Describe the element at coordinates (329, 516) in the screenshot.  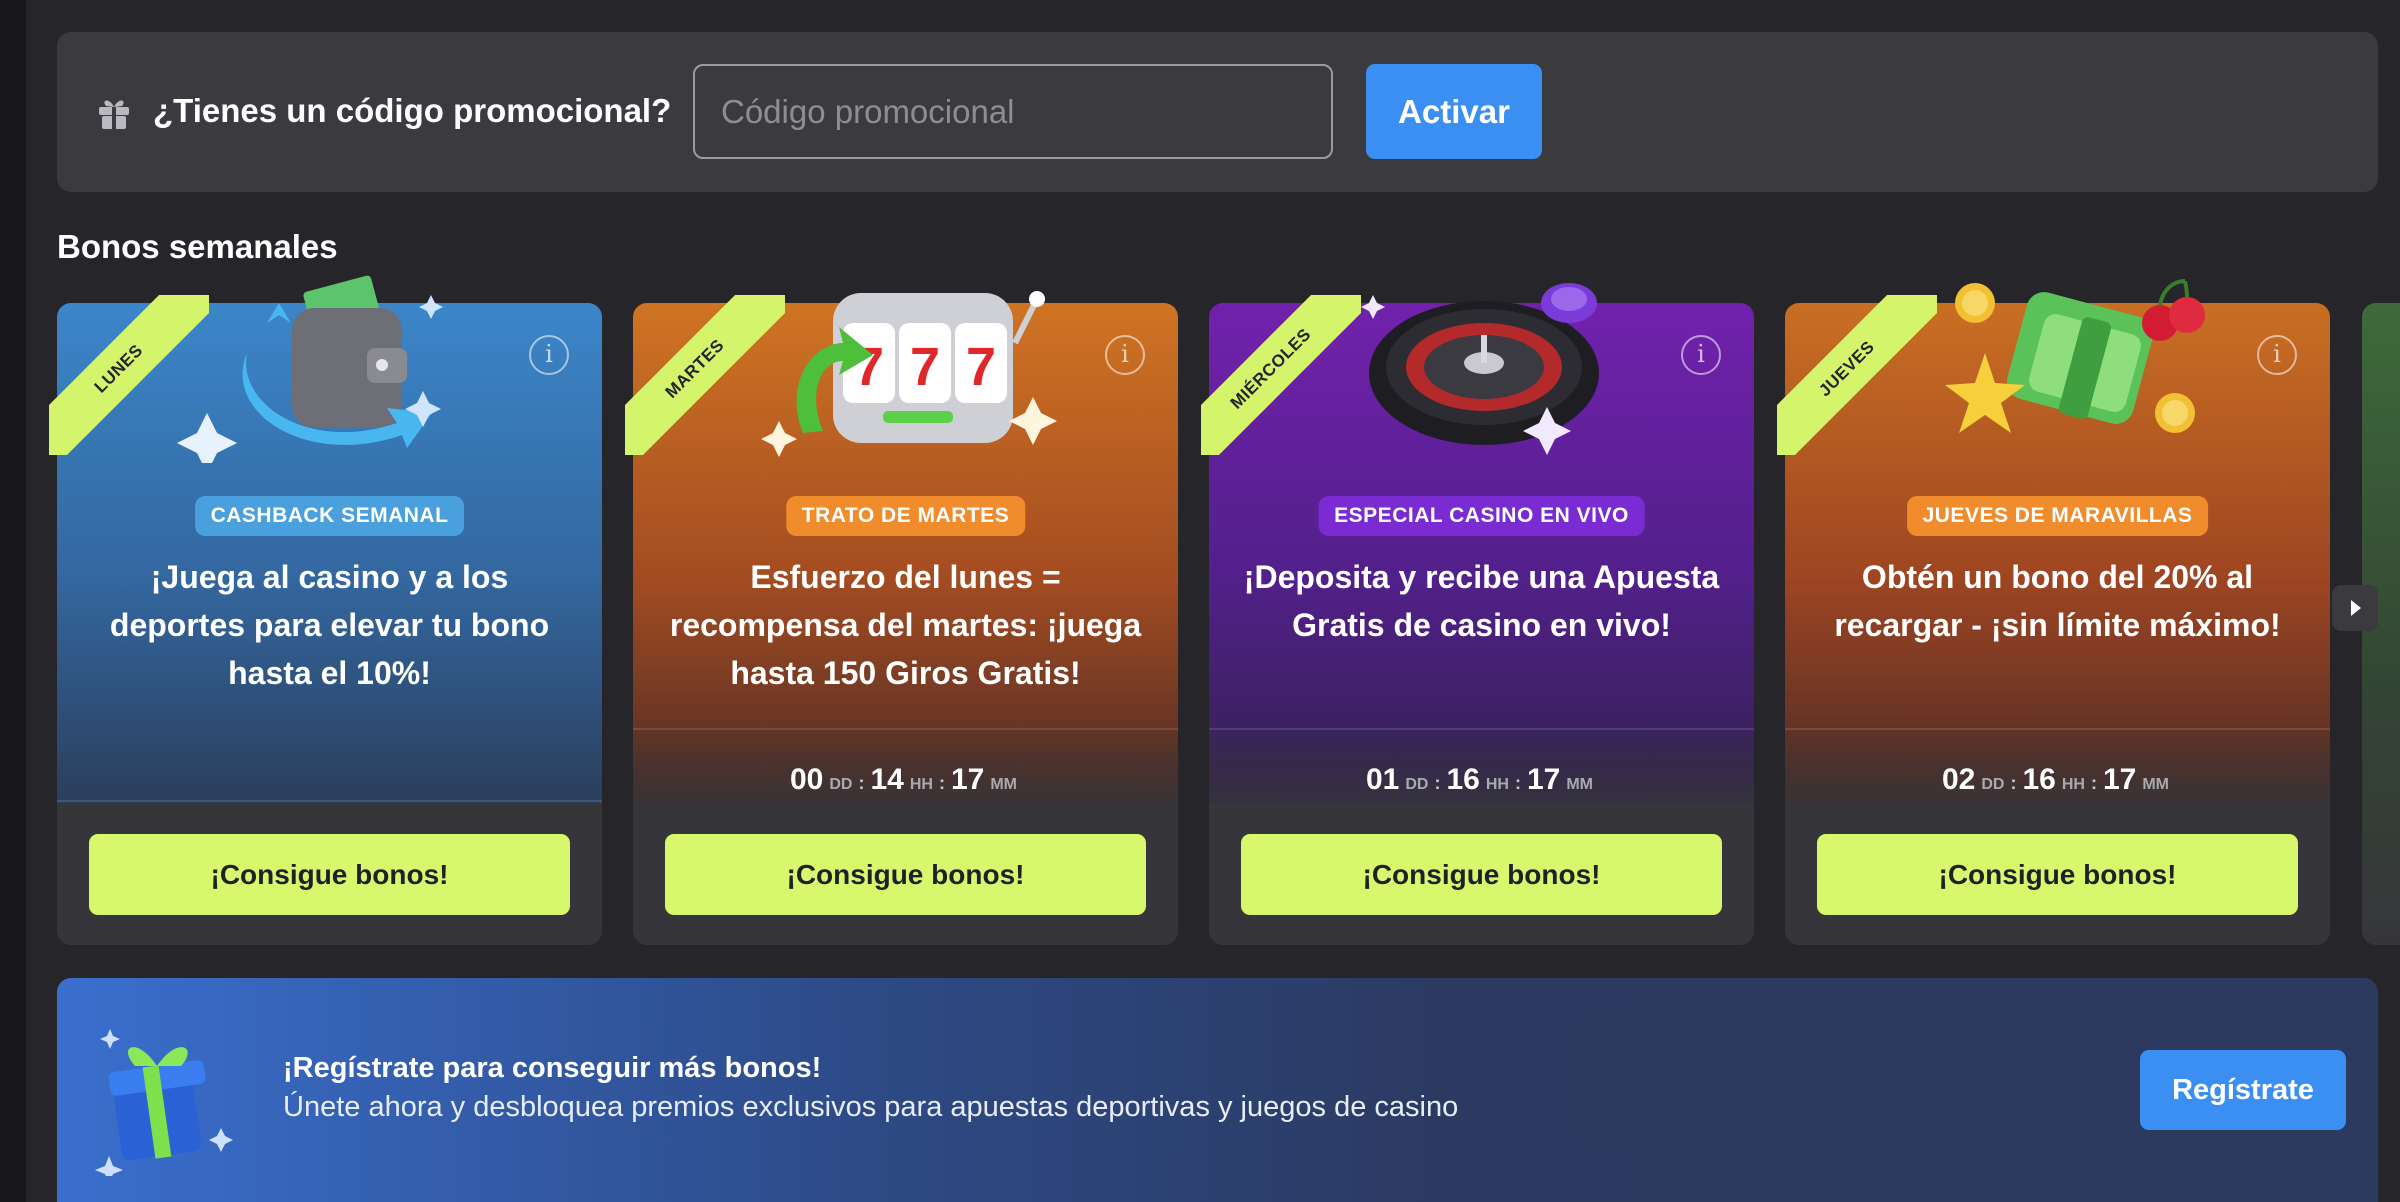
I see `bonus-badge: CASHBACK SEMANAL` at that location.